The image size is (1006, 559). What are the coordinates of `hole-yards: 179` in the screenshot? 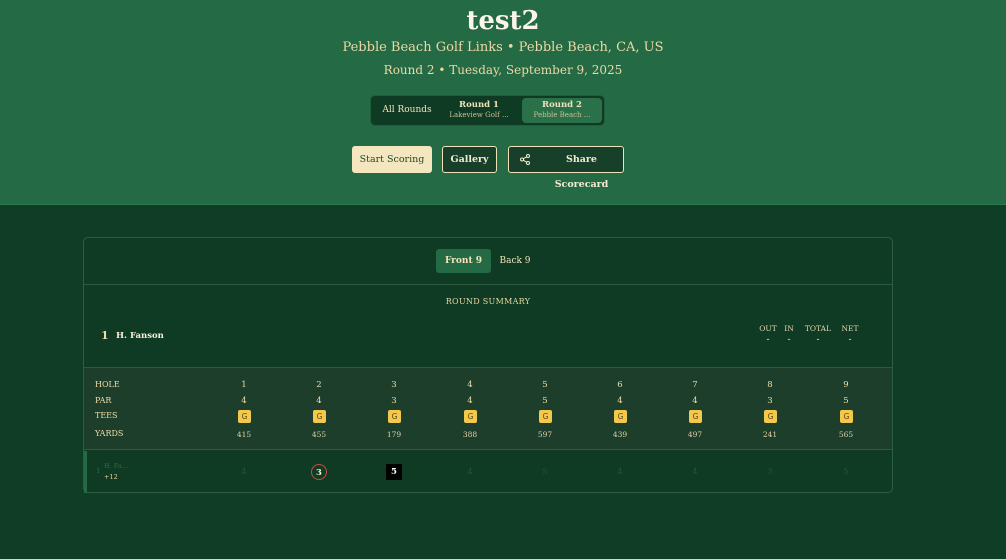 It's located at (394, 434).